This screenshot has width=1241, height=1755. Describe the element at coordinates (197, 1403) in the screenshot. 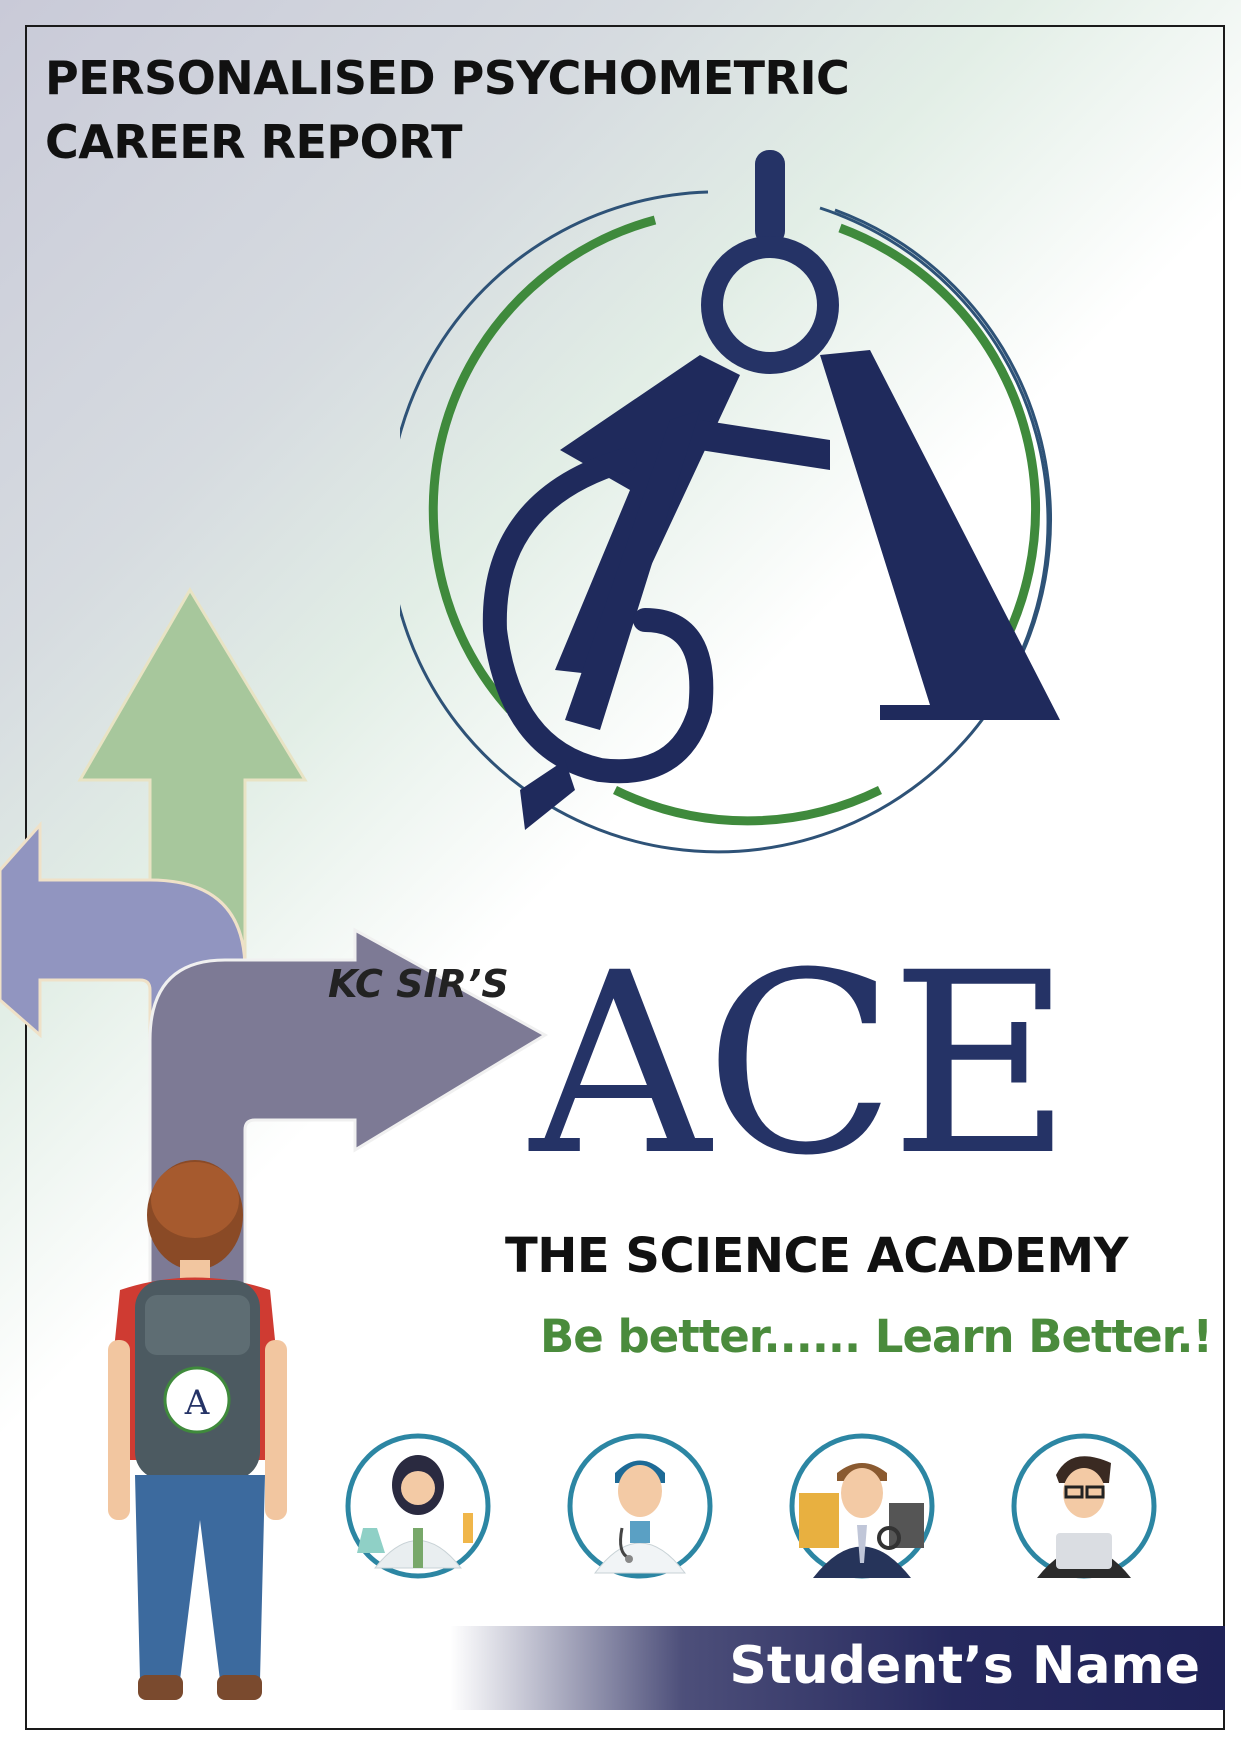

I see `svg-text: A` at that location.